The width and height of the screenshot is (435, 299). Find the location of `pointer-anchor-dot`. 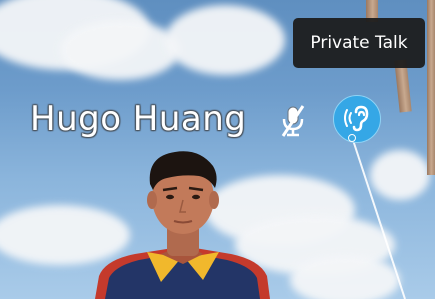

pointer-anchor-dot is located at coordinates (352, 138).